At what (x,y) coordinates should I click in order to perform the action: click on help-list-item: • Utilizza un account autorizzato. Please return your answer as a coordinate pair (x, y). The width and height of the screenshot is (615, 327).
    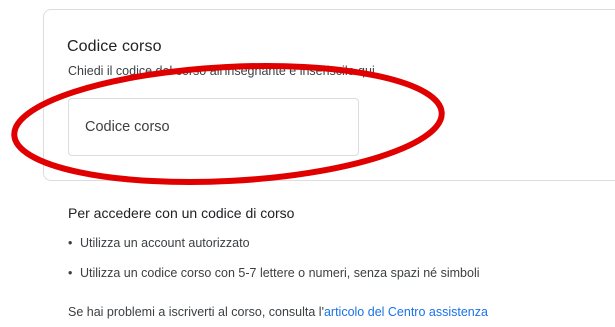
    Looking at the image, I should click on (159, 243).